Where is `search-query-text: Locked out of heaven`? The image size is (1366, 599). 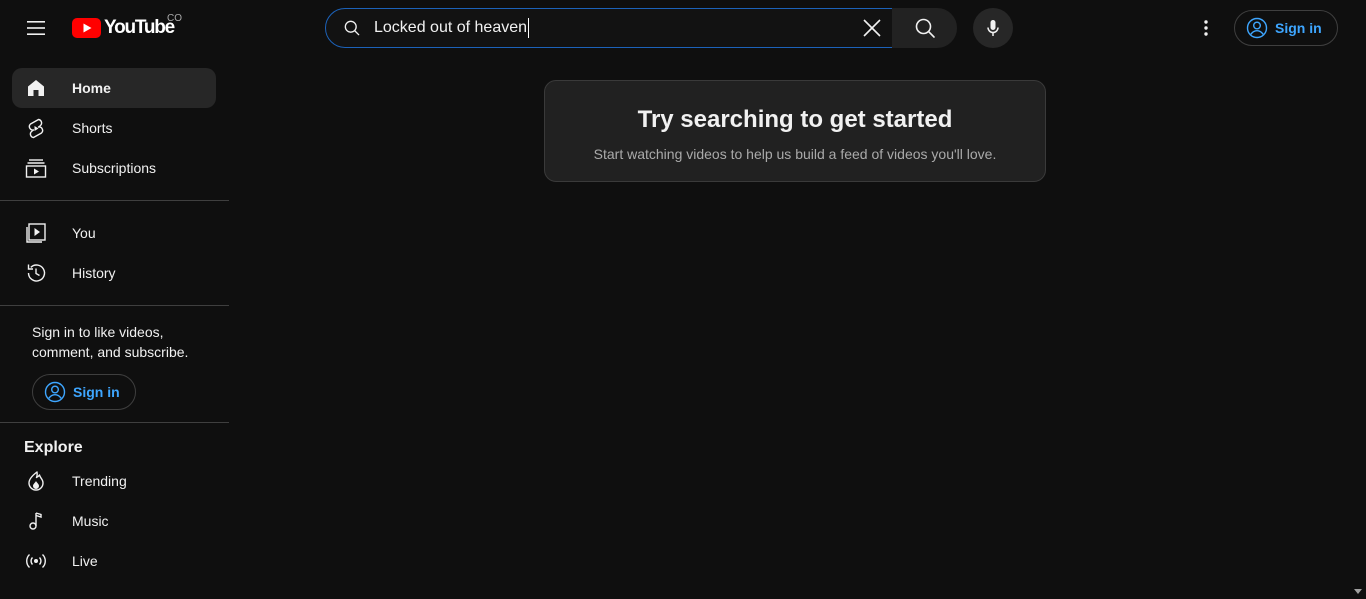 search-query-text: Locked out of heaven is located at coordinates (451, 27).